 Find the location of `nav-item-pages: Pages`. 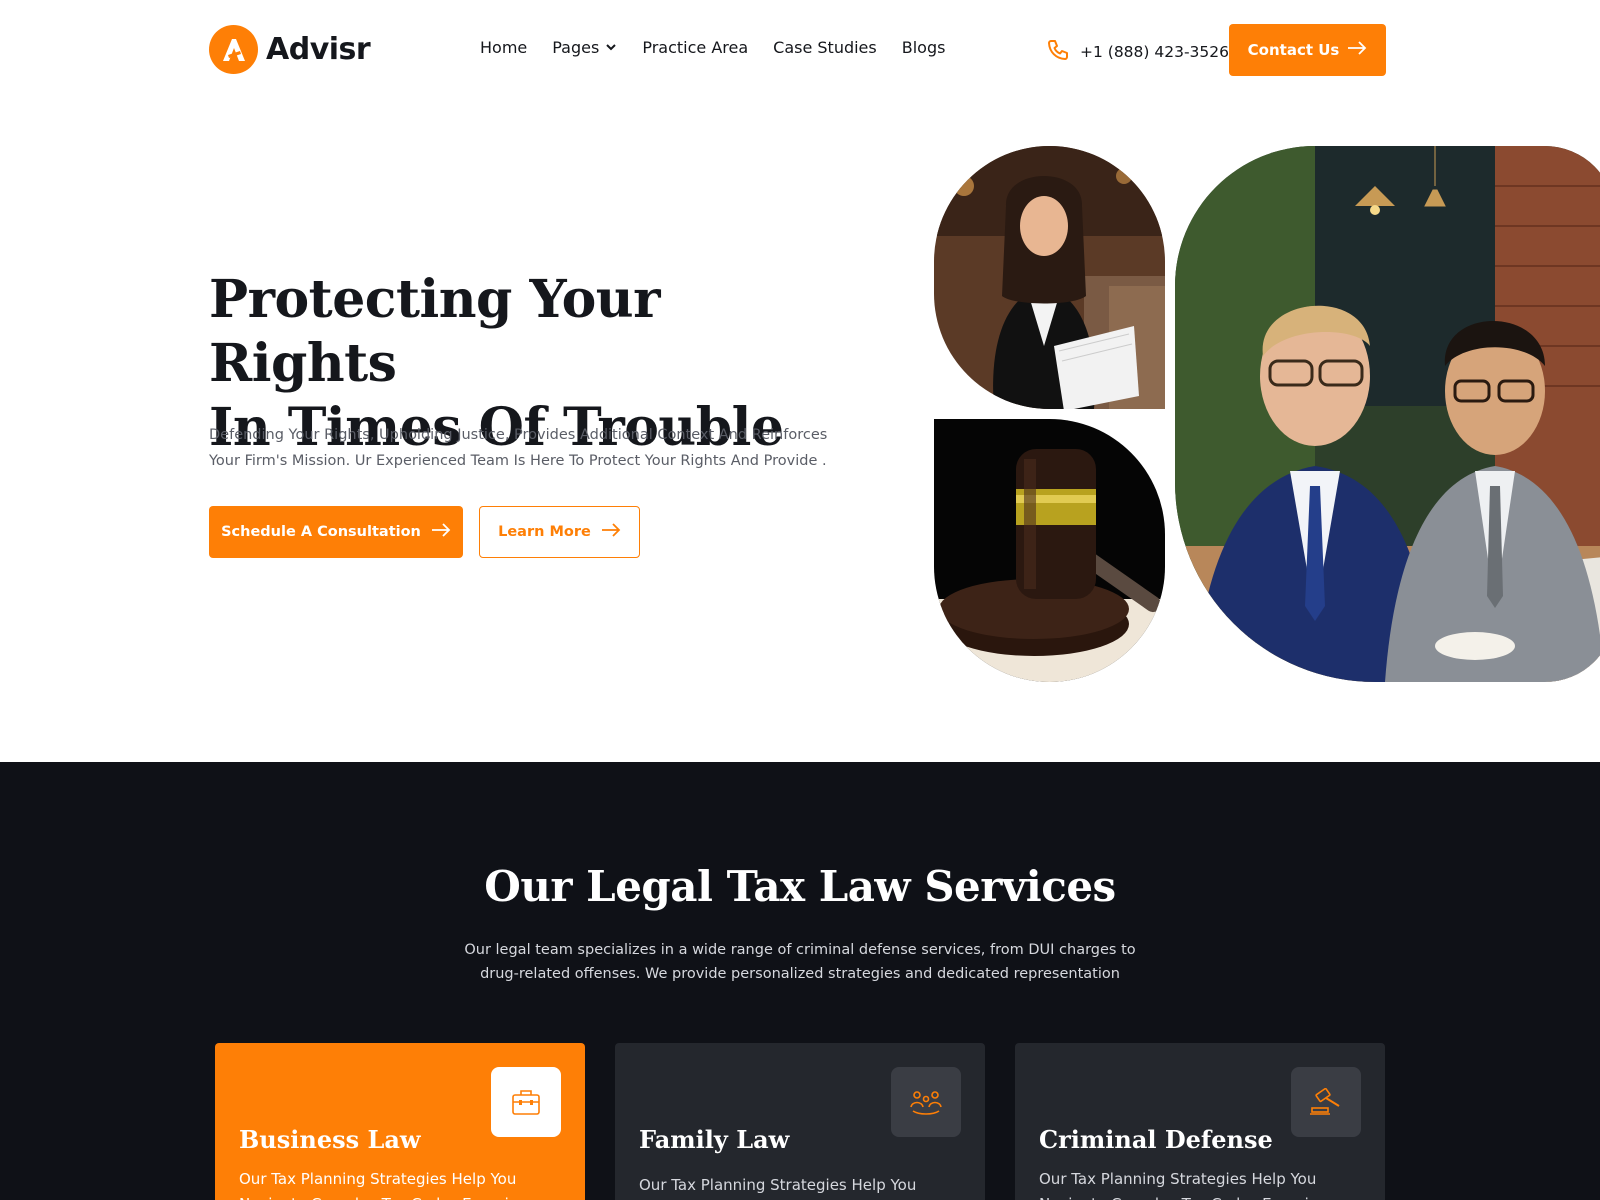

nav-item-pages: Pages is located at coordinates (584, 47).